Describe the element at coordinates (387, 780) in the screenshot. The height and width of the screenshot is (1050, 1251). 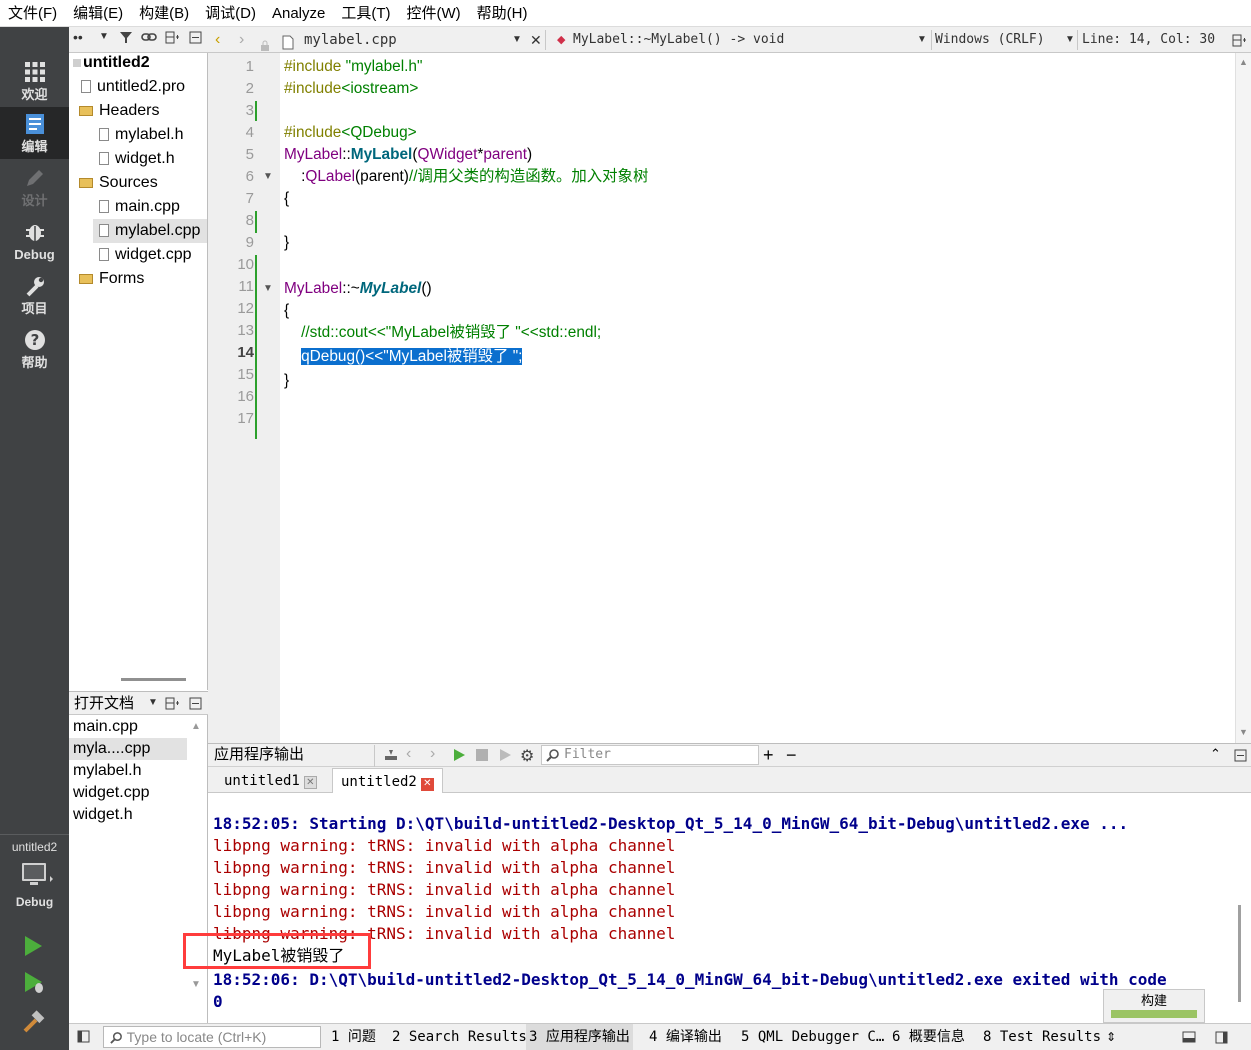
I see `output-tab-untitled2: untitled2 ✕` at that location.